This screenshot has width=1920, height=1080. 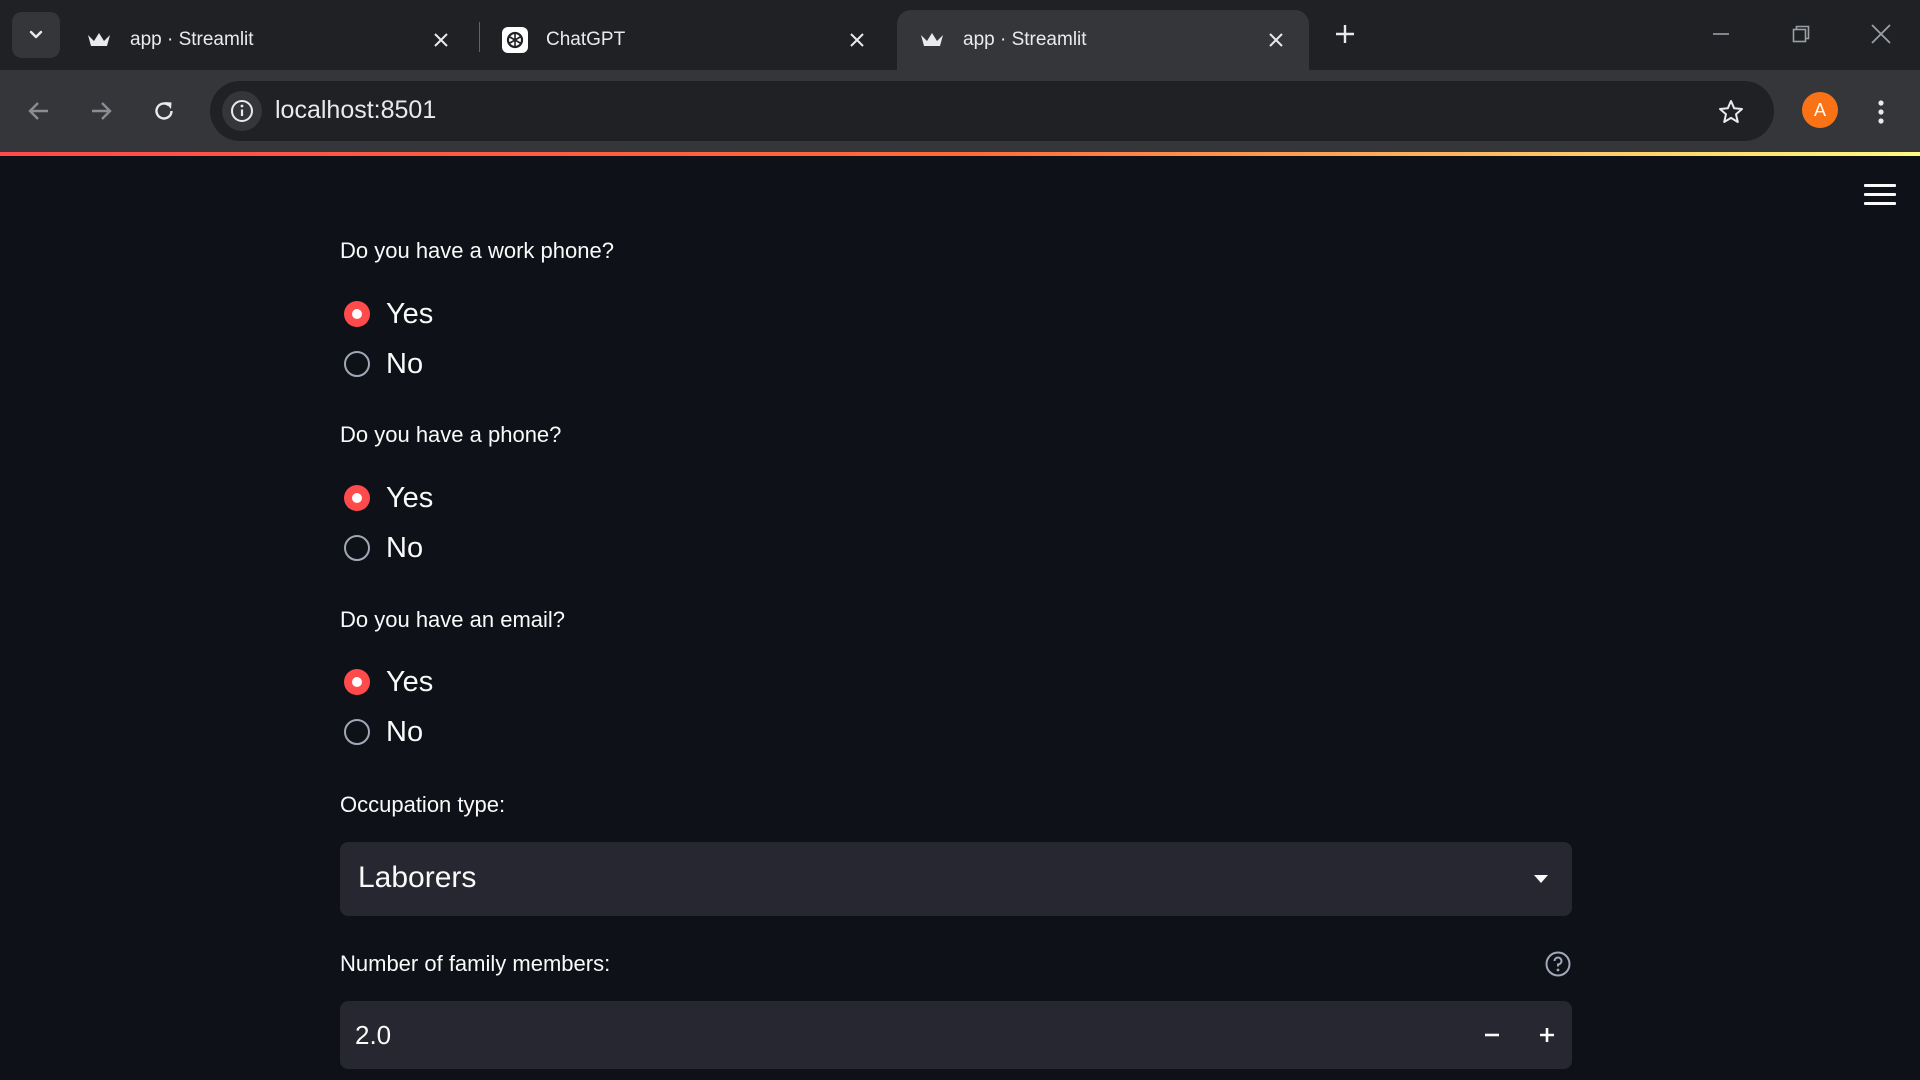 I want to click on family-members-label: Number of family members:, so click(x=475, y=963).